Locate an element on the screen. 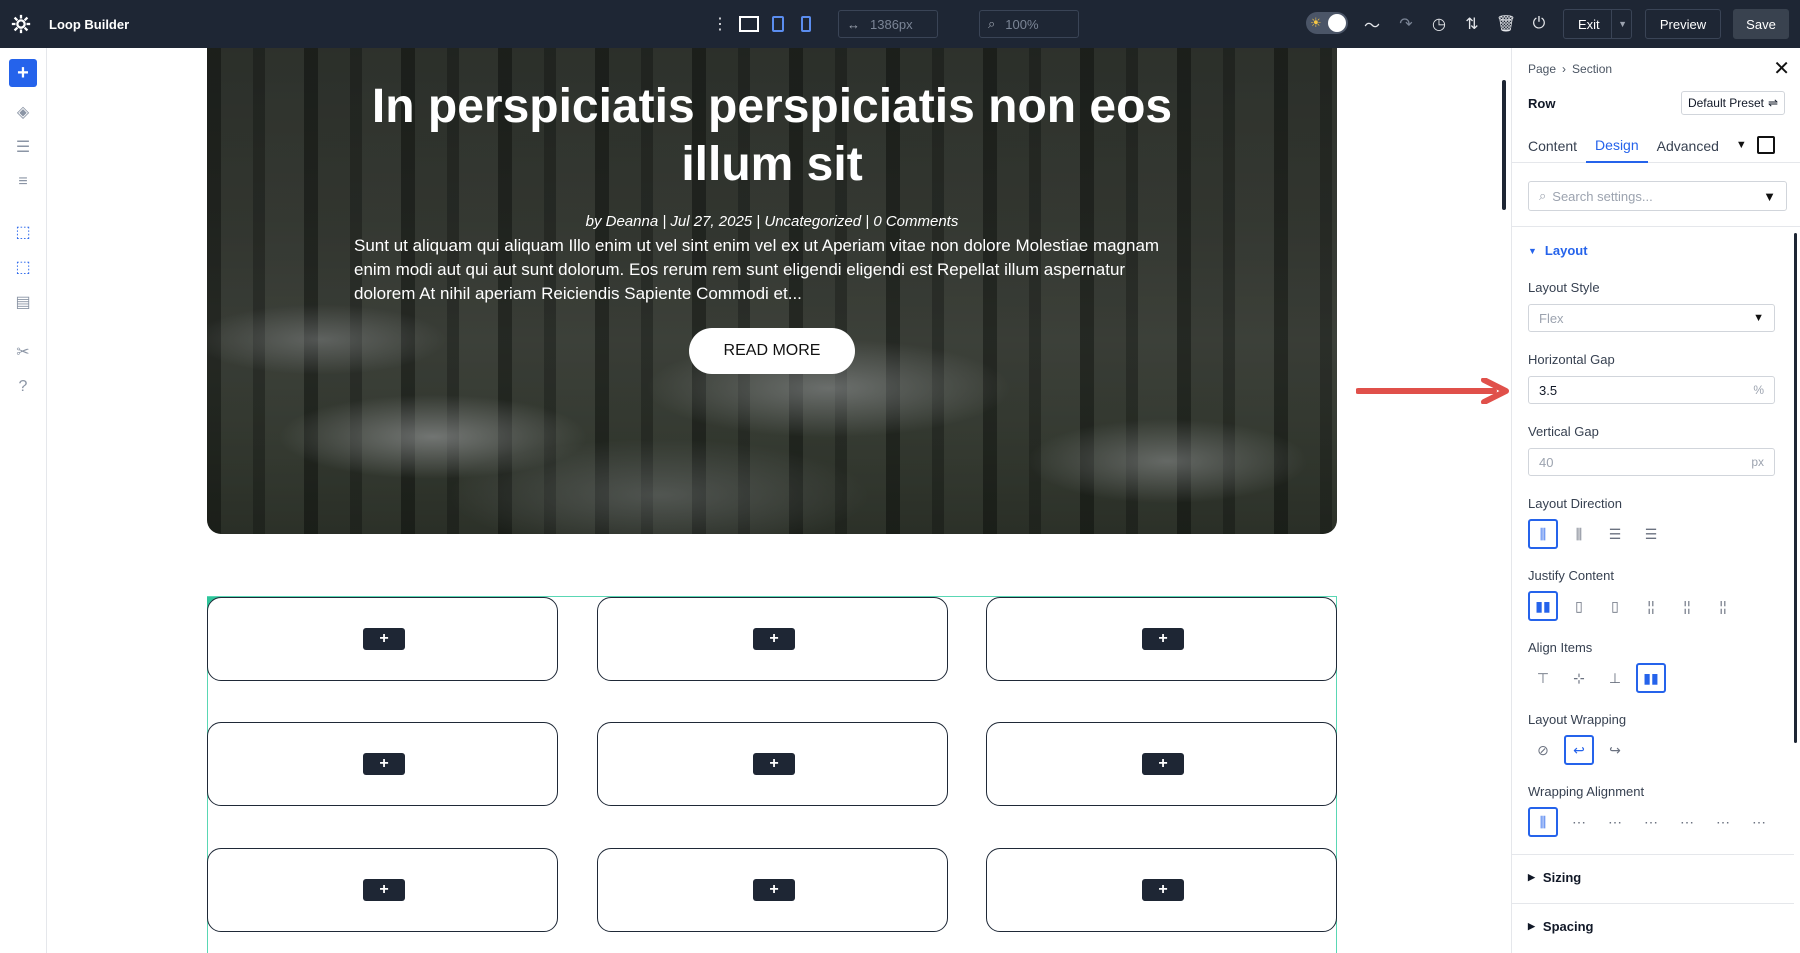 The height and width of the screenshot is (953, 1800). horizontal-gap-input: 3.5 % is located at coordinates (1651, 390).